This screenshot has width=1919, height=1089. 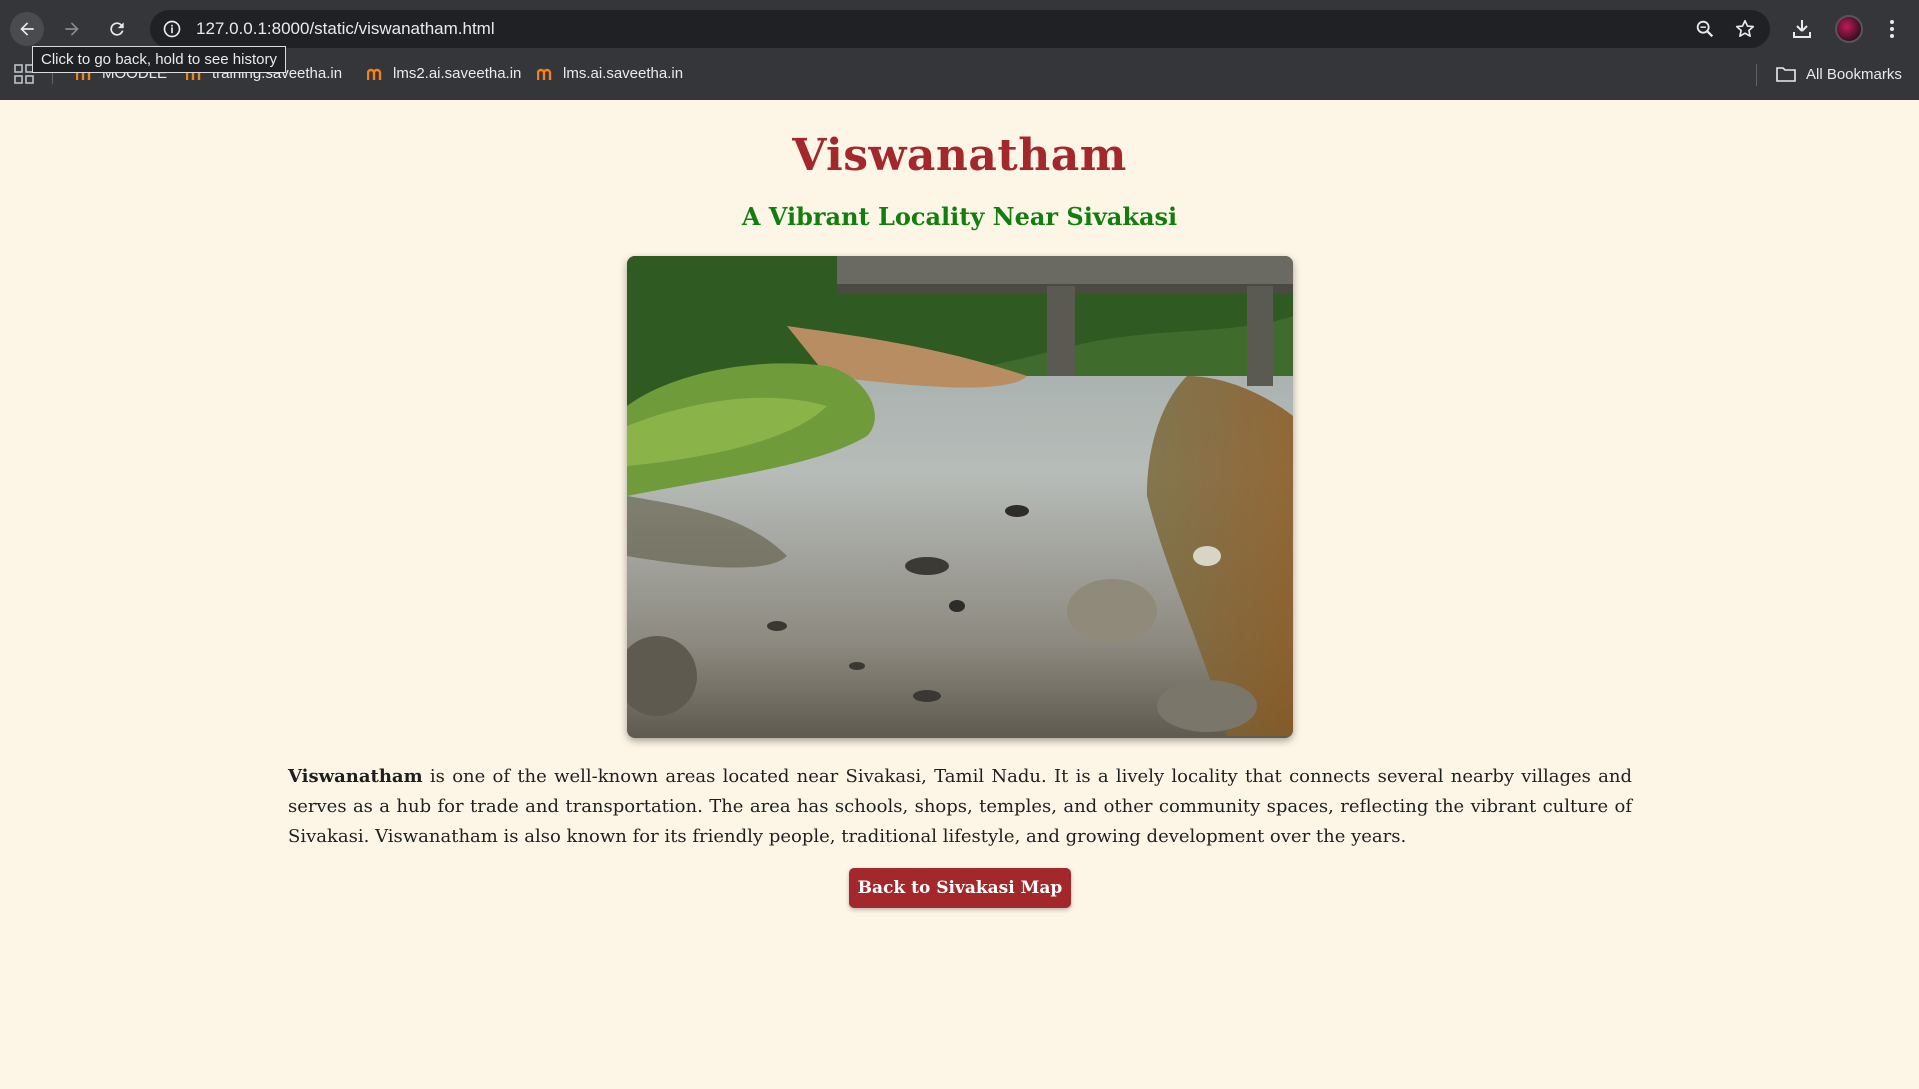 I want to click on back-button, so click(x=27, y=29).